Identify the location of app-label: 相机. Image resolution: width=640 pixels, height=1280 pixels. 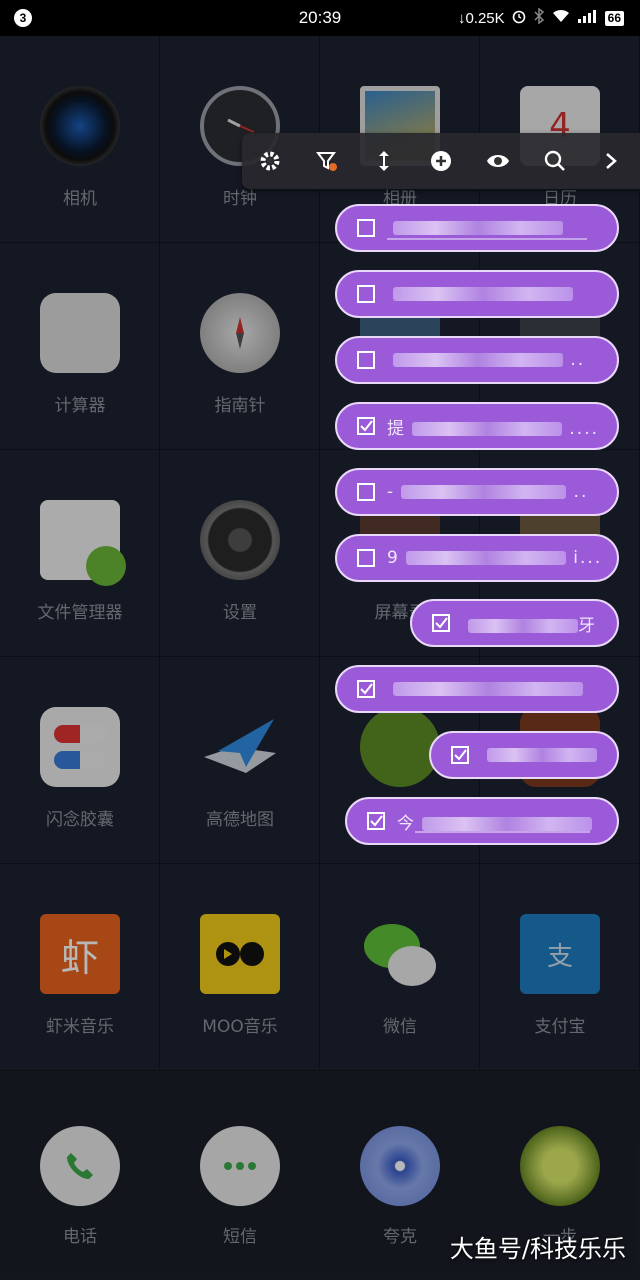
(80, 199).